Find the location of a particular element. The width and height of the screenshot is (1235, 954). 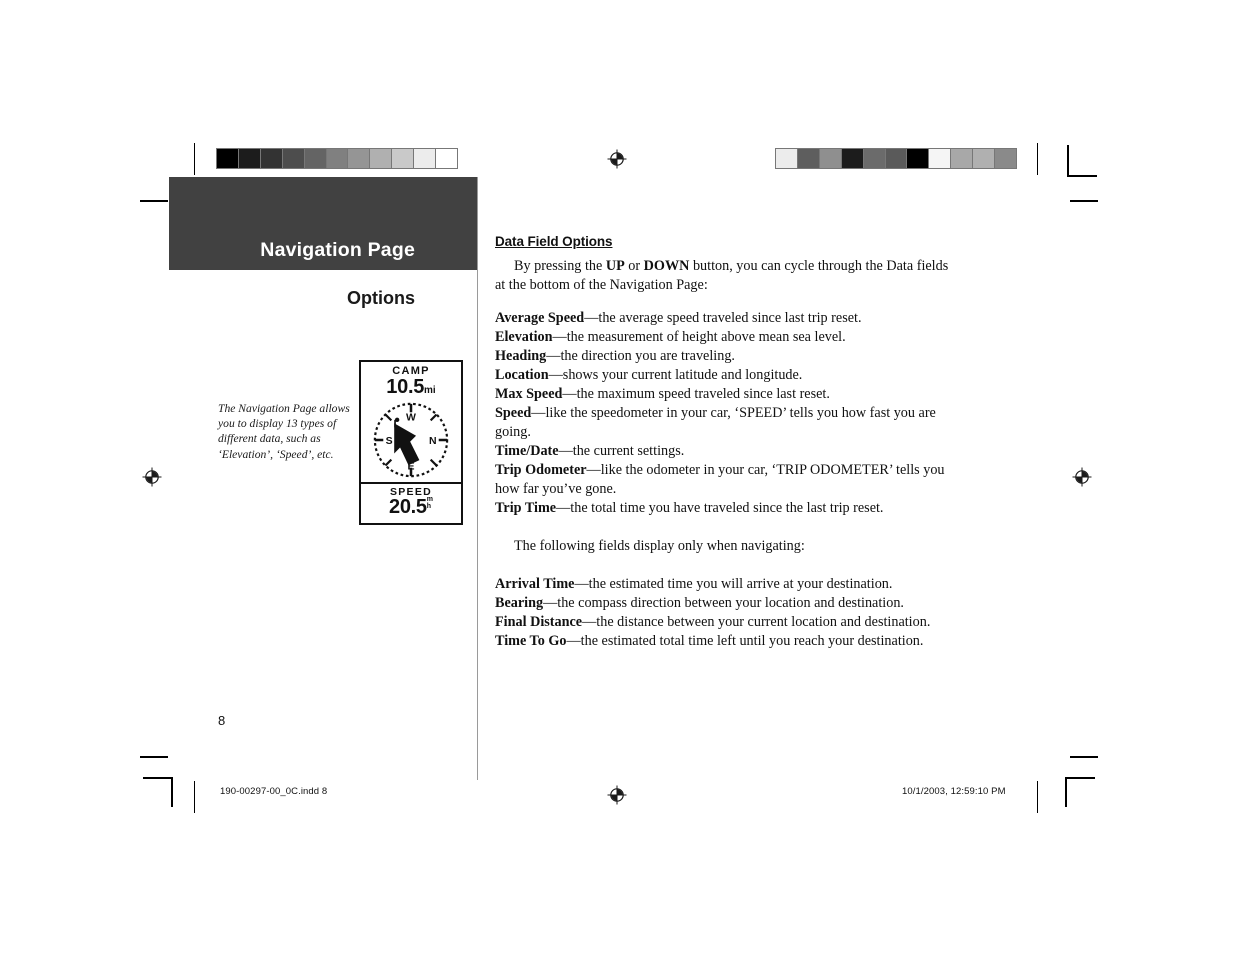

registration-target-bottom is located at coordinates (617, 795).